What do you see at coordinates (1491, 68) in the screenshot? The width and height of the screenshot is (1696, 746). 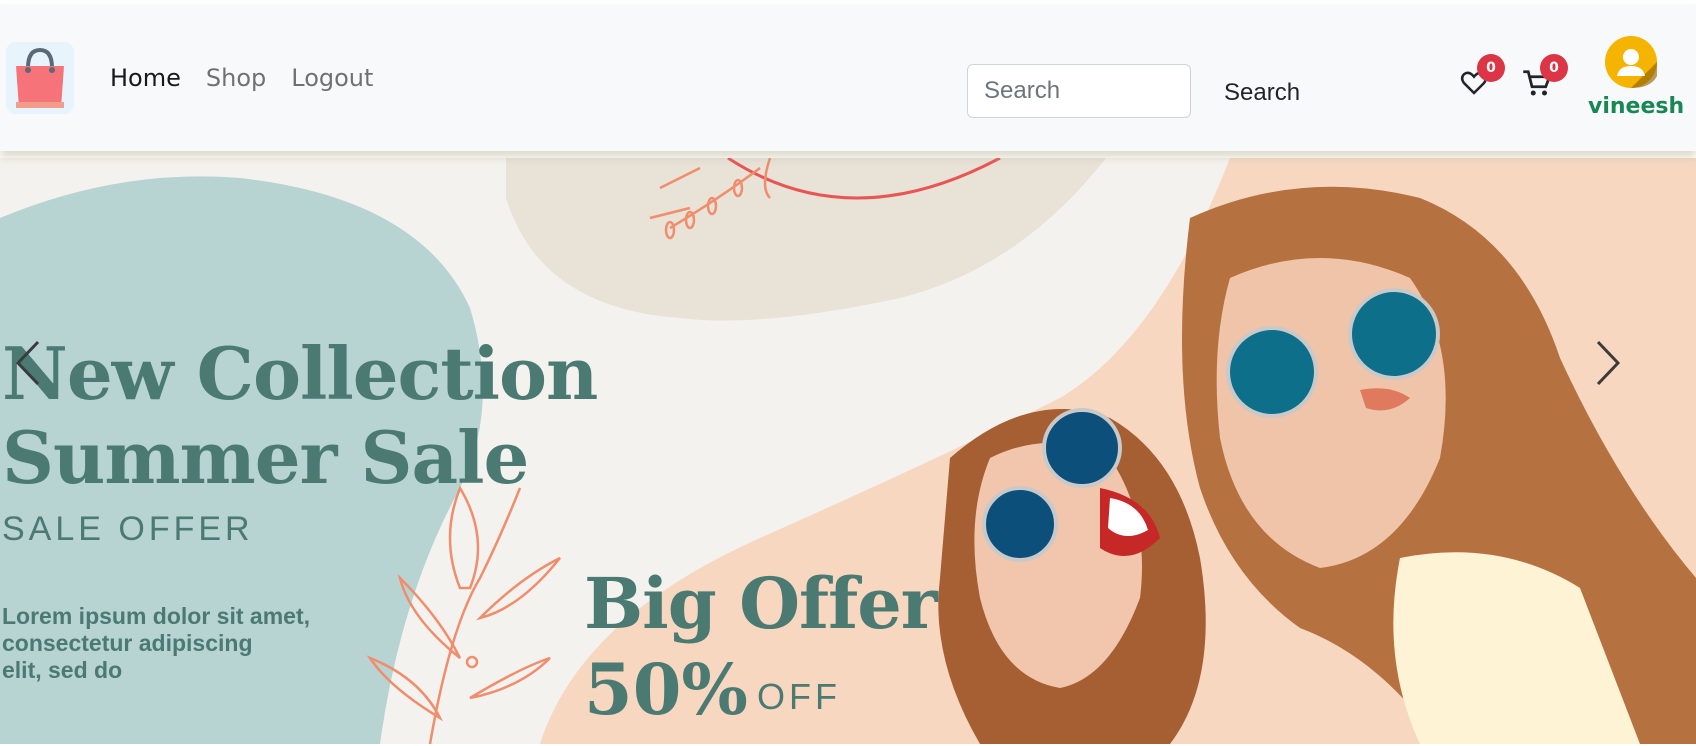 I see `wishlist-count-badge: 0` at bounding box center [1491, 68].